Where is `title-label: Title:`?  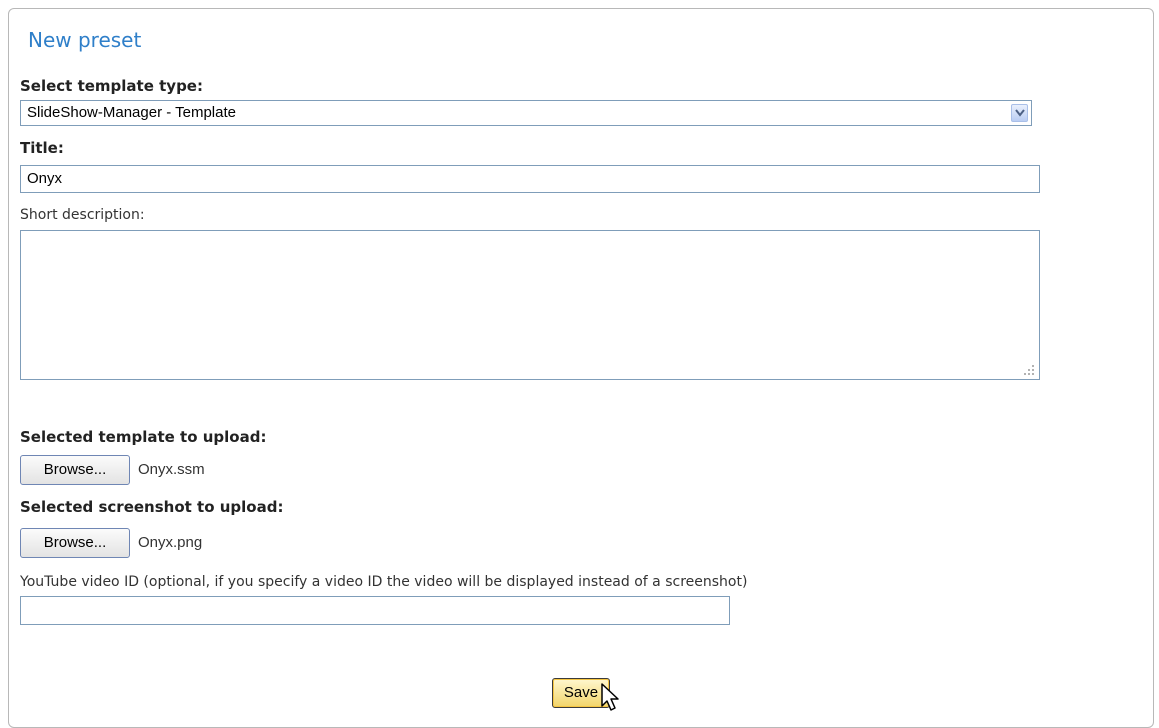 title-label: Title: is located at coordinates (42, 148).